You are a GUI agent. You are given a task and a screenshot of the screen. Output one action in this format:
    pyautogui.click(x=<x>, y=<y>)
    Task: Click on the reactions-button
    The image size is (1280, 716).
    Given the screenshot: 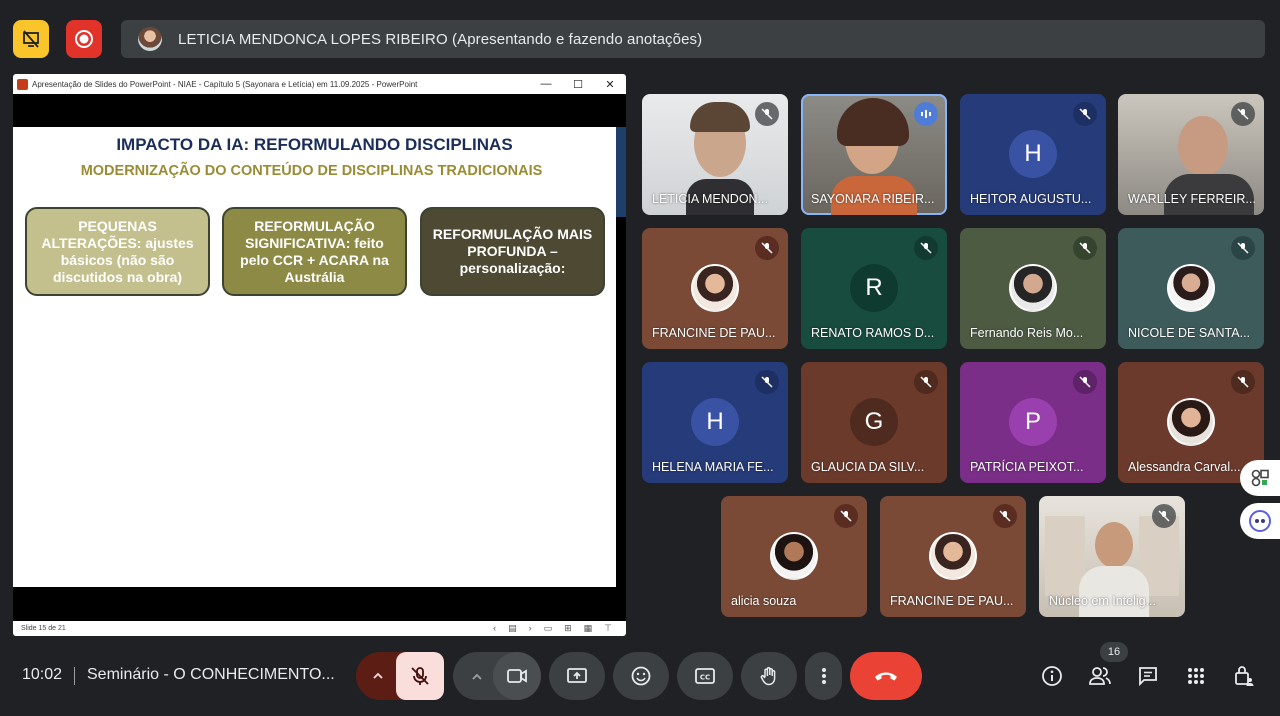 What is the action you would take?
    pyautogui.click(x=641, y=676)
    